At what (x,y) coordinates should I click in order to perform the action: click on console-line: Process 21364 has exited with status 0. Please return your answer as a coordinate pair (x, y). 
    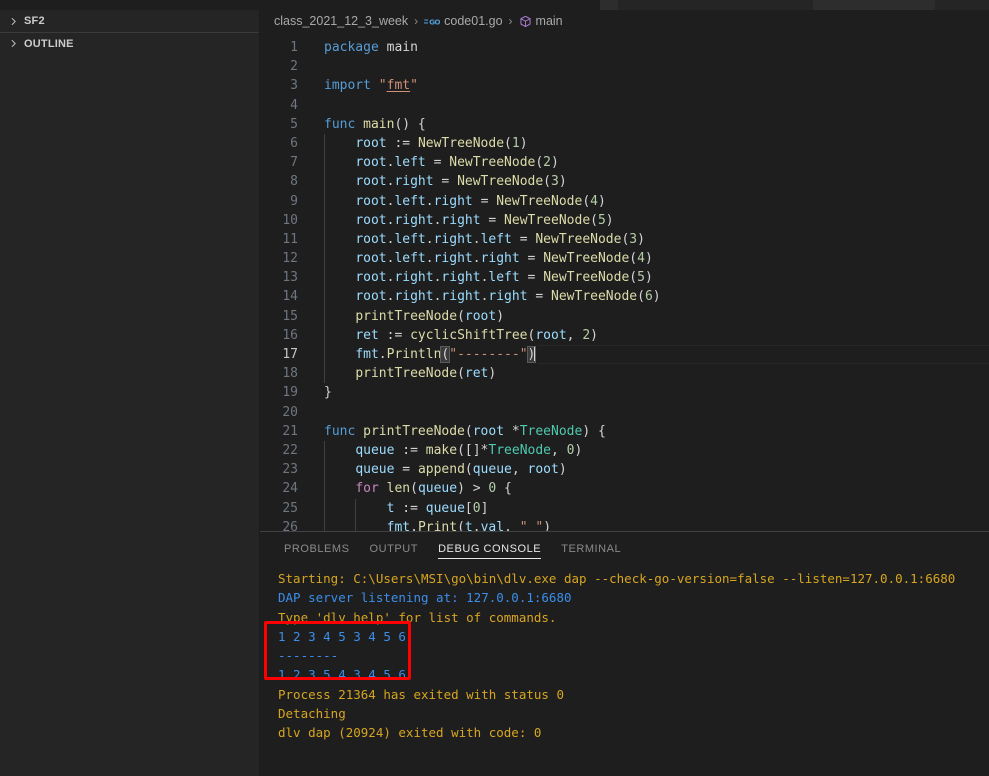
    Looking at the image, I should click on (421, 694).